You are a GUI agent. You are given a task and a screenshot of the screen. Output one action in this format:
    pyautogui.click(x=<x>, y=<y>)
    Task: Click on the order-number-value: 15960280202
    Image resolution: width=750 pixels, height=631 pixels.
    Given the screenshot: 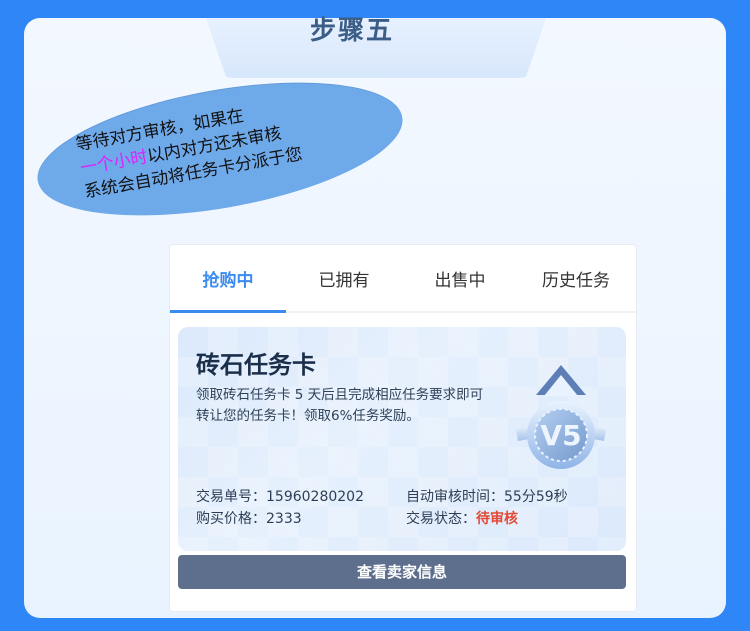 What is the action you would take?
    pyautogui.click(x=315, y=497)
    